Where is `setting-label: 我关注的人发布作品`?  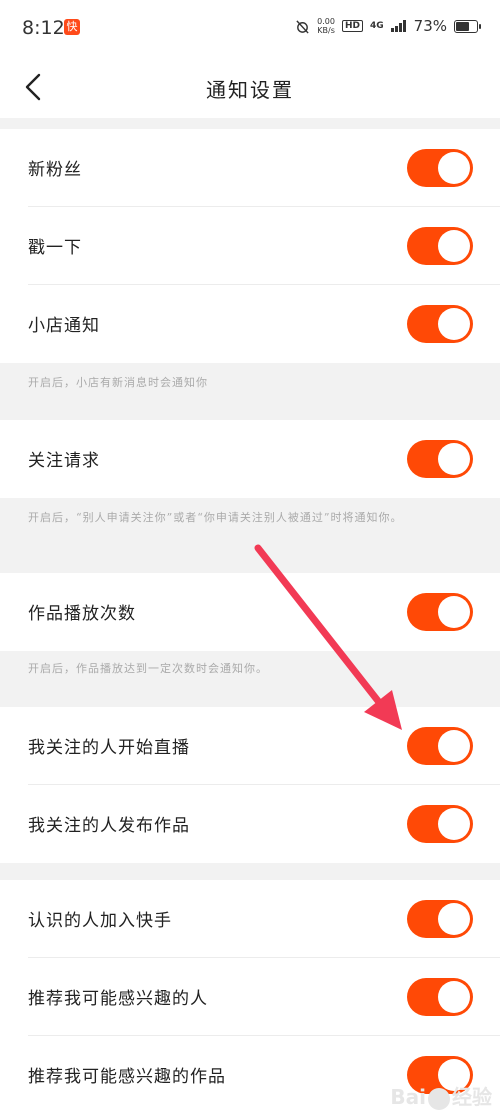
setting-label: 我关注的人发布作品 is located at coordinates (109, 826).